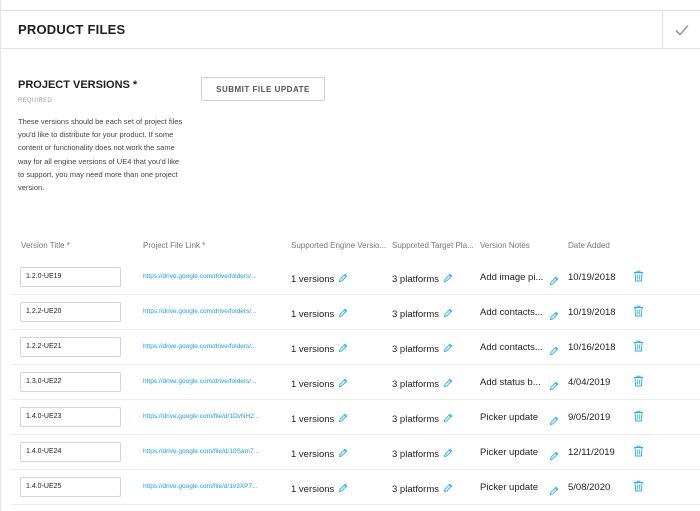  I want to click on submit-file-update-button: SUBMIT FILE UPDATE, so click(263, 89).